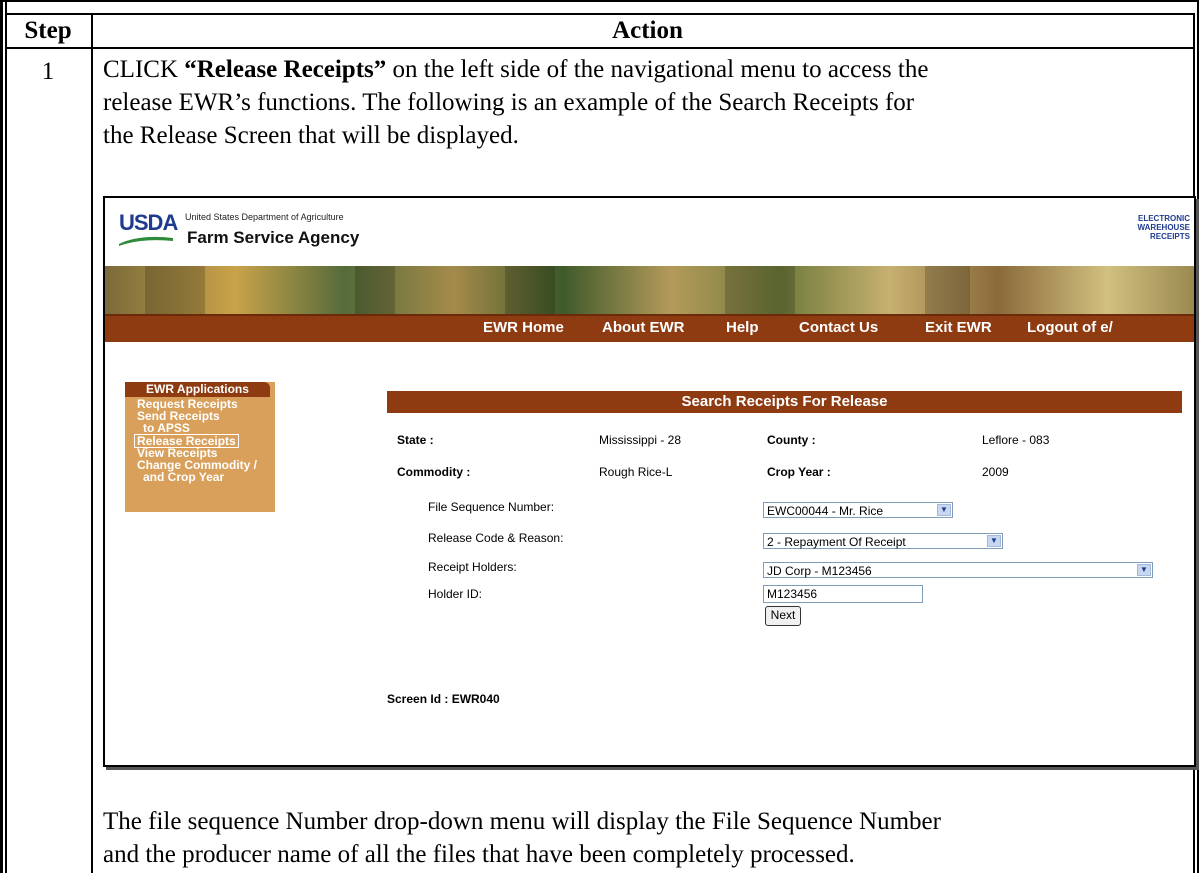  What do you see at coordinates (472, 567) in the screenshot?
I see `receipt-holders-label: Receipt Holders:` at bounding box center [472, 567].